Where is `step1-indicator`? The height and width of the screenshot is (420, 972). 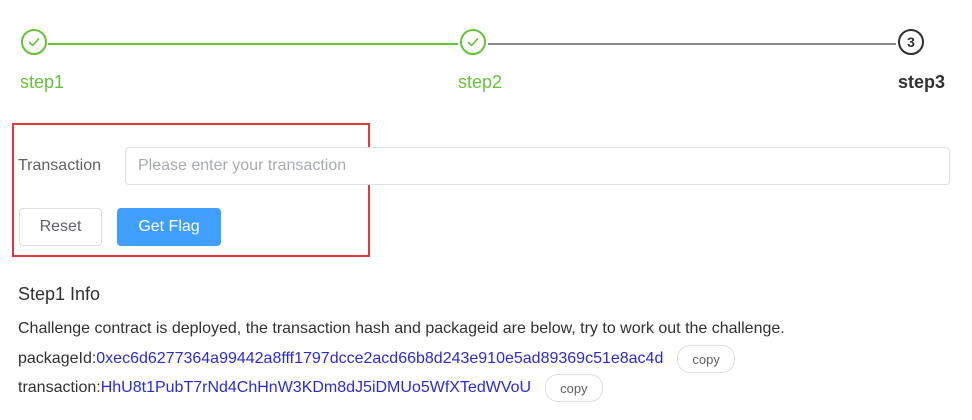
step1-indicator is located at coordinates (34, 42).